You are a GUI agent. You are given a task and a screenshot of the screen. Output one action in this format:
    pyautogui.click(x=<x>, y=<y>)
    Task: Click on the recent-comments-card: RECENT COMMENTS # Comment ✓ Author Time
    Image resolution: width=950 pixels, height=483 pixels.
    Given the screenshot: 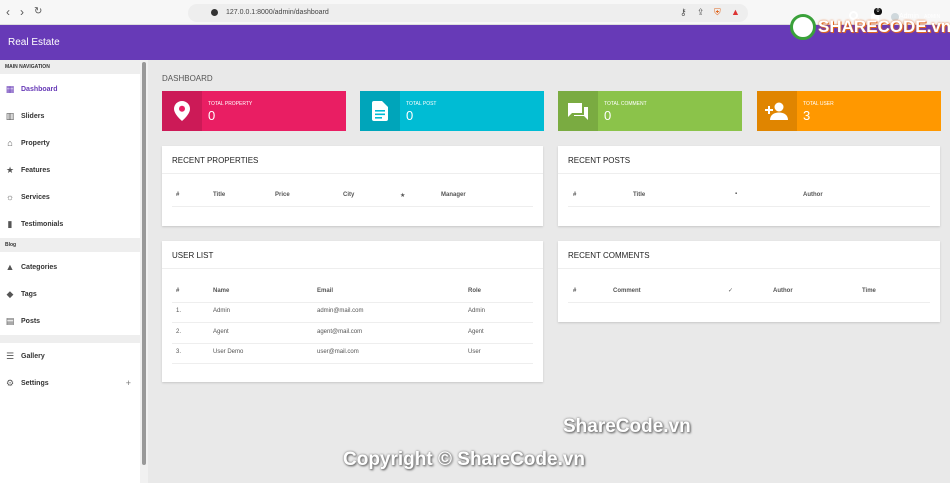 What is the action you would take?
    pyautogui.click(x=749, y=281)
    